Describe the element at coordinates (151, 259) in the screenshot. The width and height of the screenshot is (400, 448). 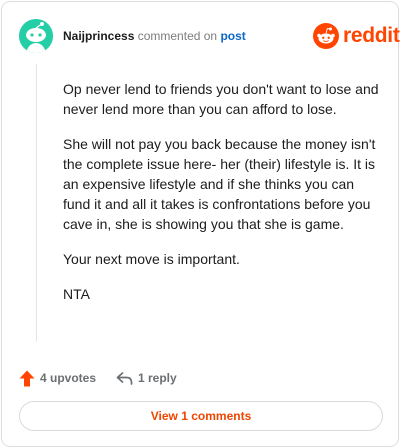
I see `comment-paragraph: Your next move is important.` at that location.